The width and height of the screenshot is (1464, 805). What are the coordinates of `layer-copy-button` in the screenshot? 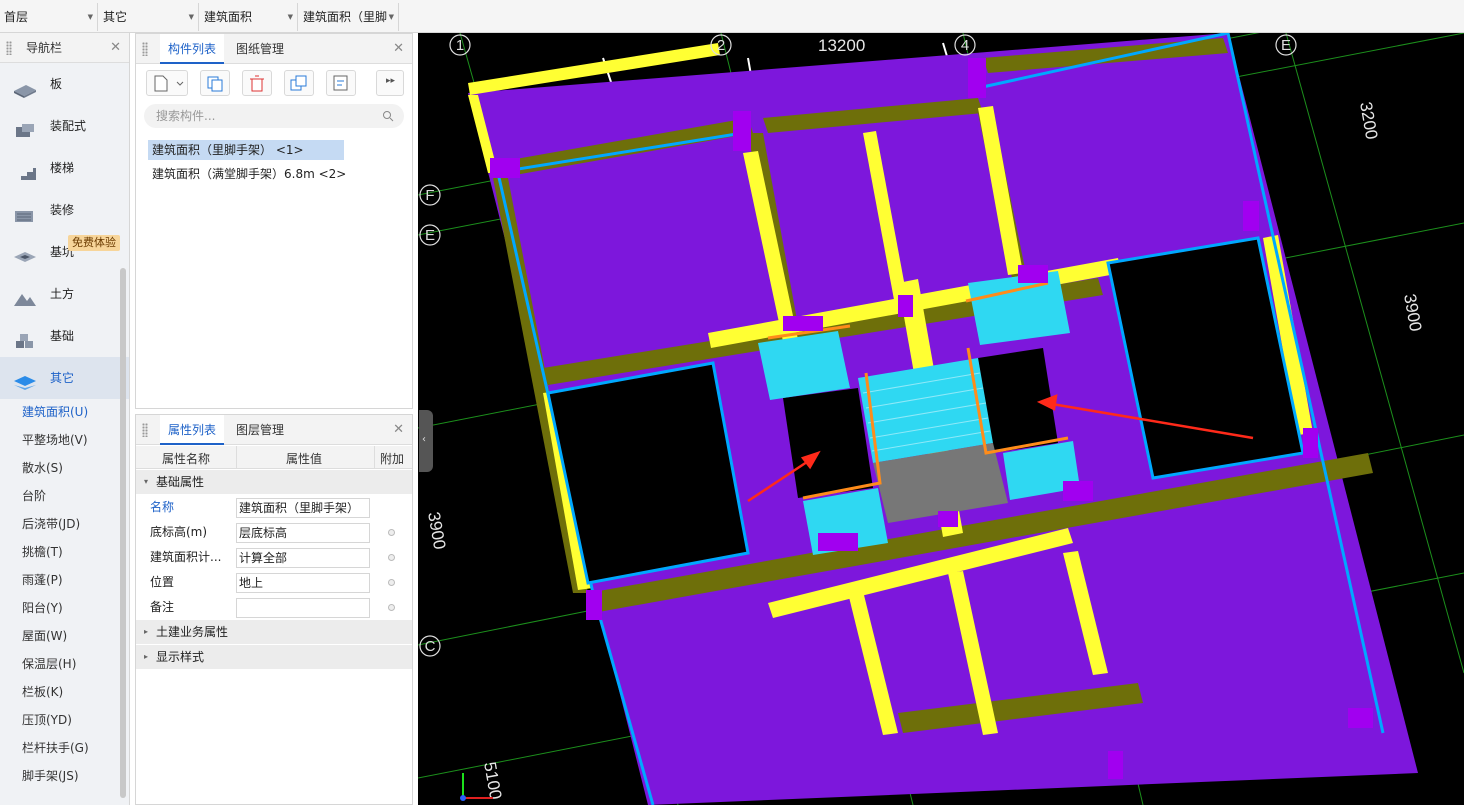 It's located at (299, 83).